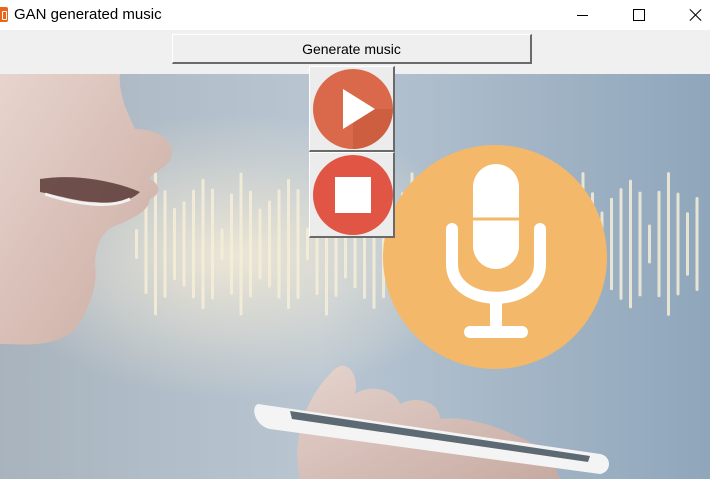  What do you see at coordinates (355, 15) in the screenshot?
I see `title-bar: GAN generated music` at bounding box center [355, 15].